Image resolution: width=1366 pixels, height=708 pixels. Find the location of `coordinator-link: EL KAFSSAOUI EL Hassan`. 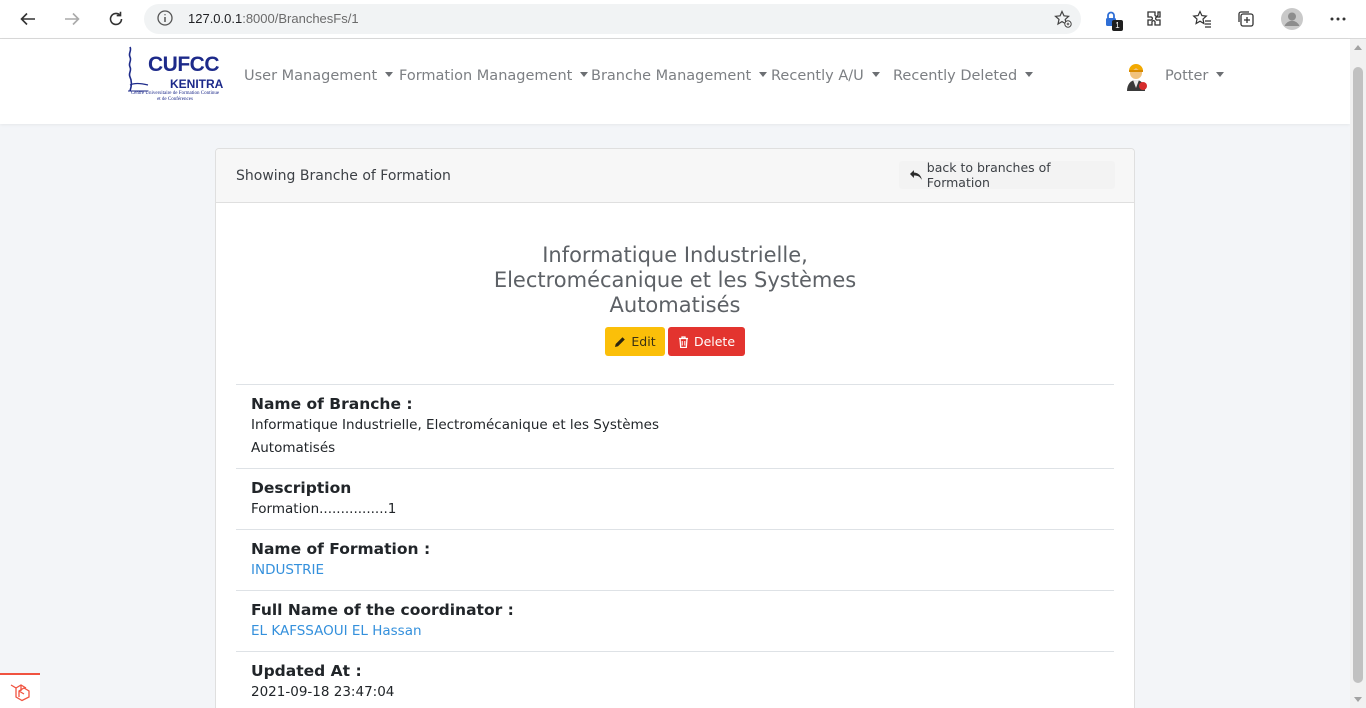

coordinator-link: EL KAFSSAOUI EL Hassan is located at coordinates (675, 631).